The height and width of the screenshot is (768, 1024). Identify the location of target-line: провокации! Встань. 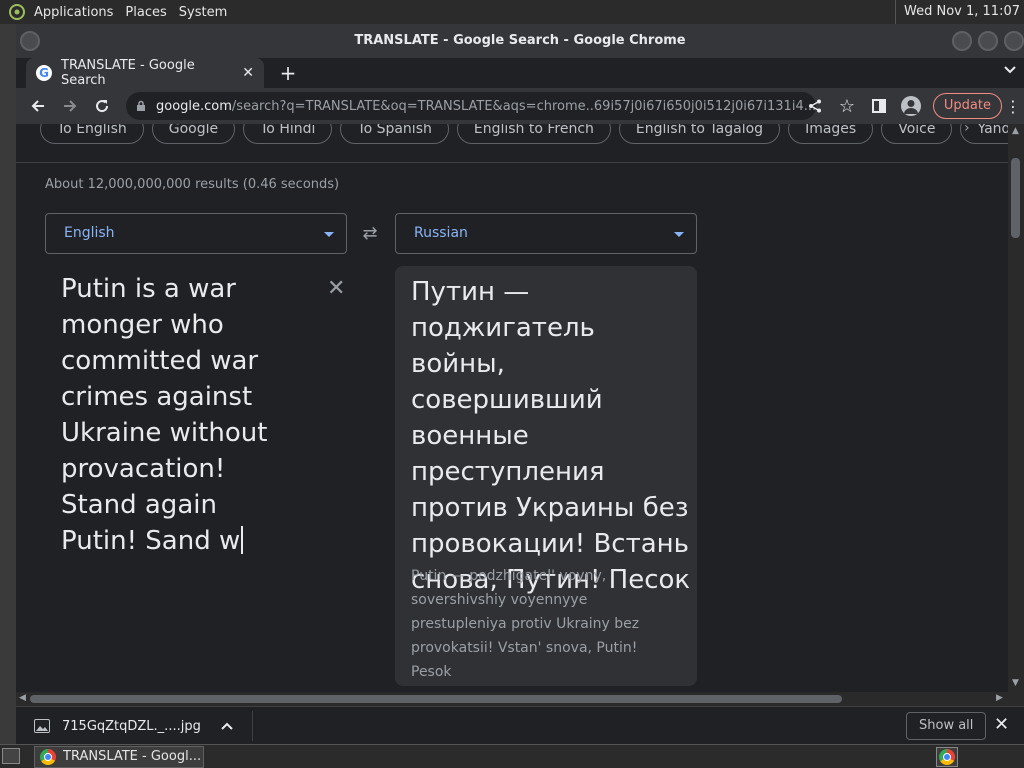
(550, 544).